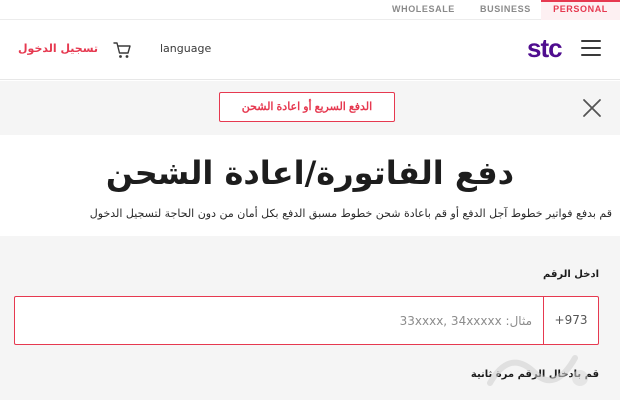 The image size is (620, 400). Describe the element at coordinates (310, 10) in the screenshot. I see `segment-bar: WHOLESALE BUSINESS PERSONAL` at that location.